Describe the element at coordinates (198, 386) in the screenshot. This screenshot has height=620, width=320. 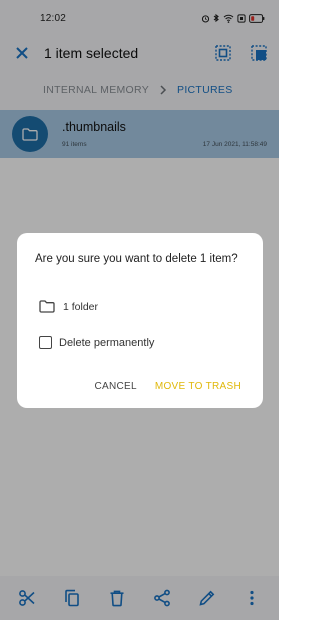
I see `move-to-trash-button: MOVE TO TRASH` at that location.